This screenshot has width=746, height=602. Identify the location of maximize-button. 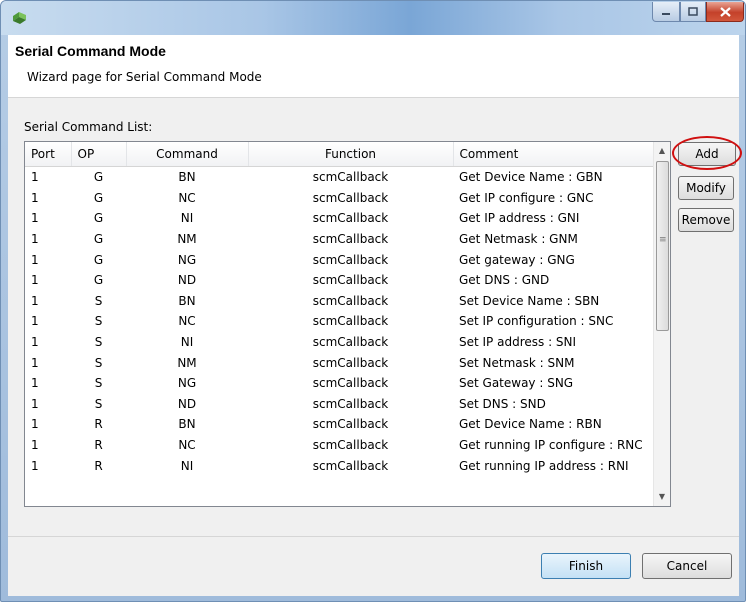
(693, 12).